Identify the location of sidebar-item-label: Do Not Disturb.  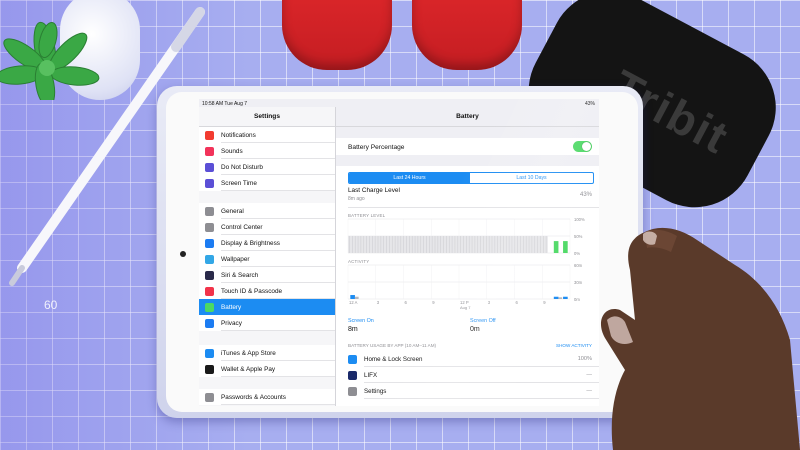
(242, 167).